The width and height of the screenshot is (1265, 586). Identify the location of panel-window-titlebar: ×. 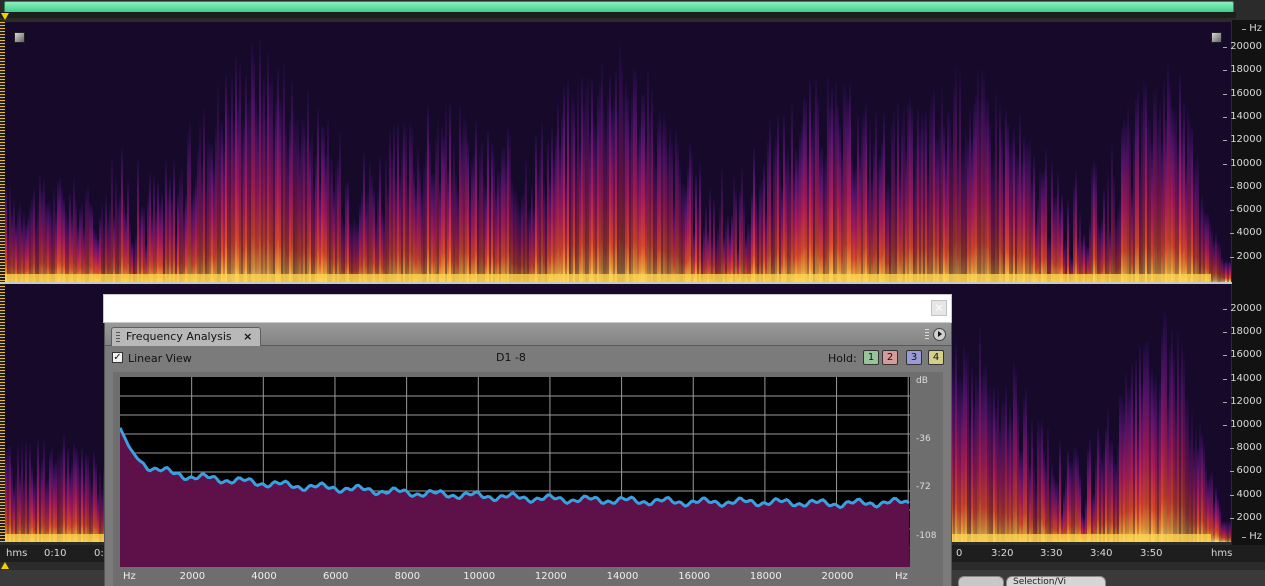
(527, 308).